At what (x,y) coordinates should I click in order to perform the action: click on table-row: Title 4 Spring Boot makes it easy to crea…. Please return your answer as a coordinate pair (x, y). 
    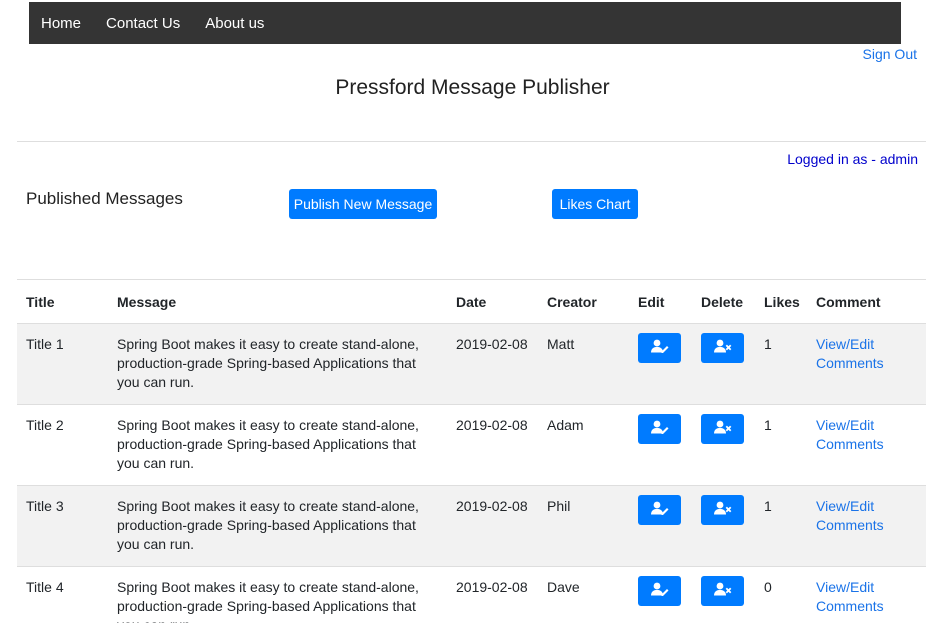
    Looking at the image, I should click on (471, 594).